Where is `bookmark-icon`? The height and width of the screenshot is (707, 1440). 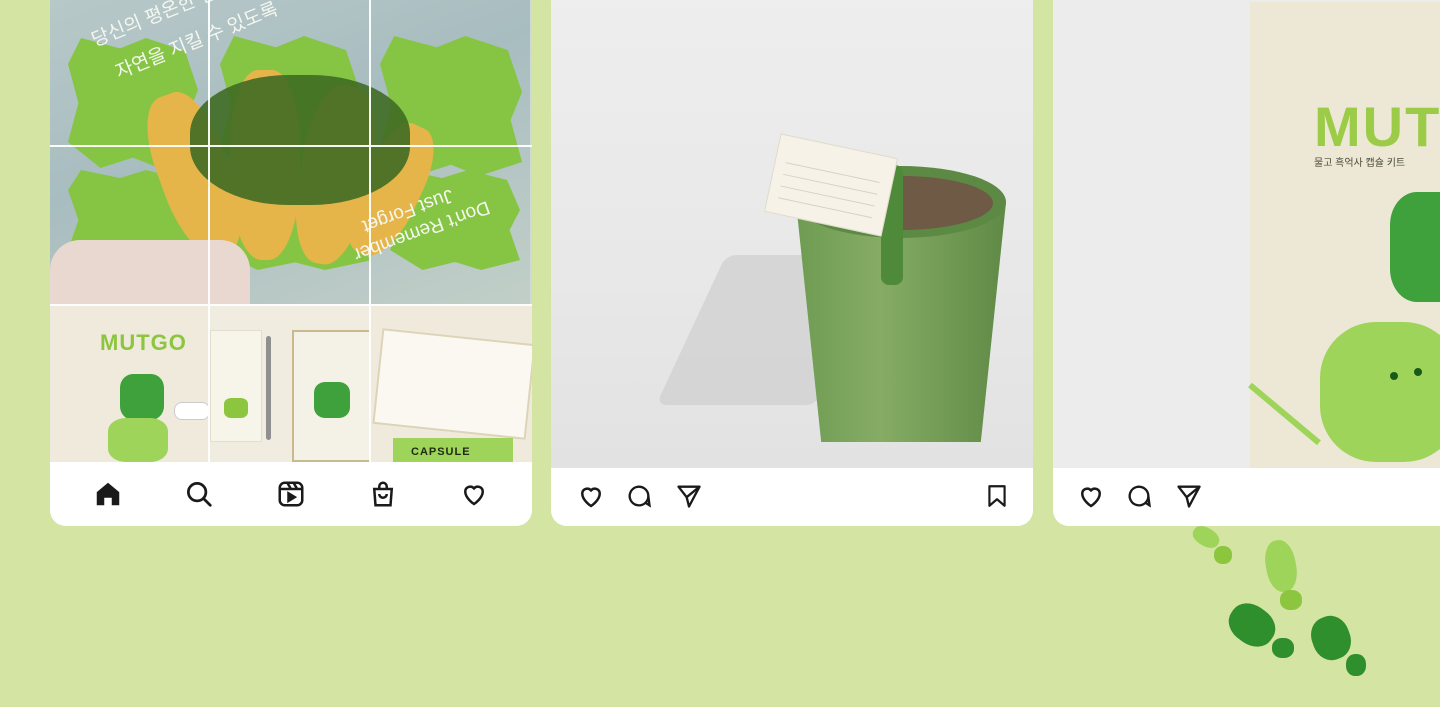 bookmark-icon is located at coordinates (997, 496).